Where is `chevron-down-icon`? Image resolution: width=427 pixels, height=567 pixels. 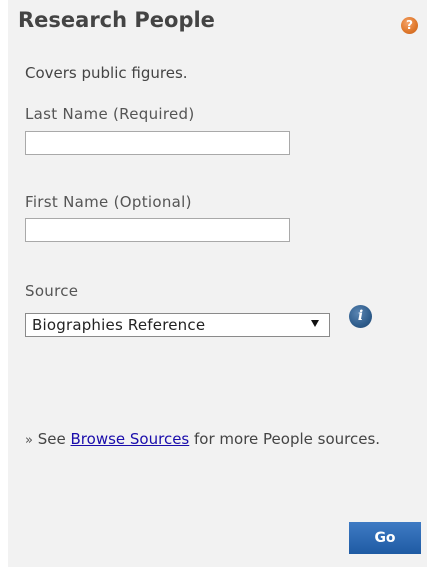
chevron-down-icon is located at coordinates (315, 323).